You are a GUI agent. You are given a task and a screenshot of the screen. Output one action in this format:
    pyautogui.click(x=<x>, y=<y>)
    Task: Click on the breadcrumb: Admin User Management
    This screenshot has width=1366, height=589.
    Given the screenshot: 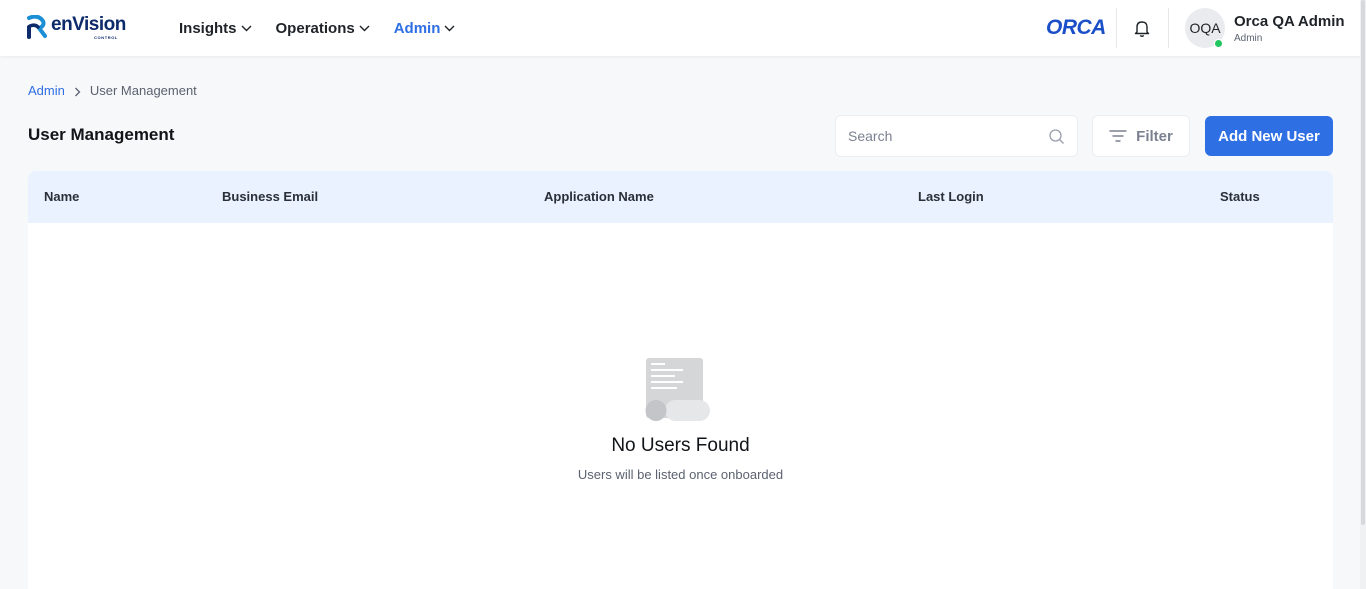 What is the action you would take?
    pyautogui.click(x=112, y=90)
    